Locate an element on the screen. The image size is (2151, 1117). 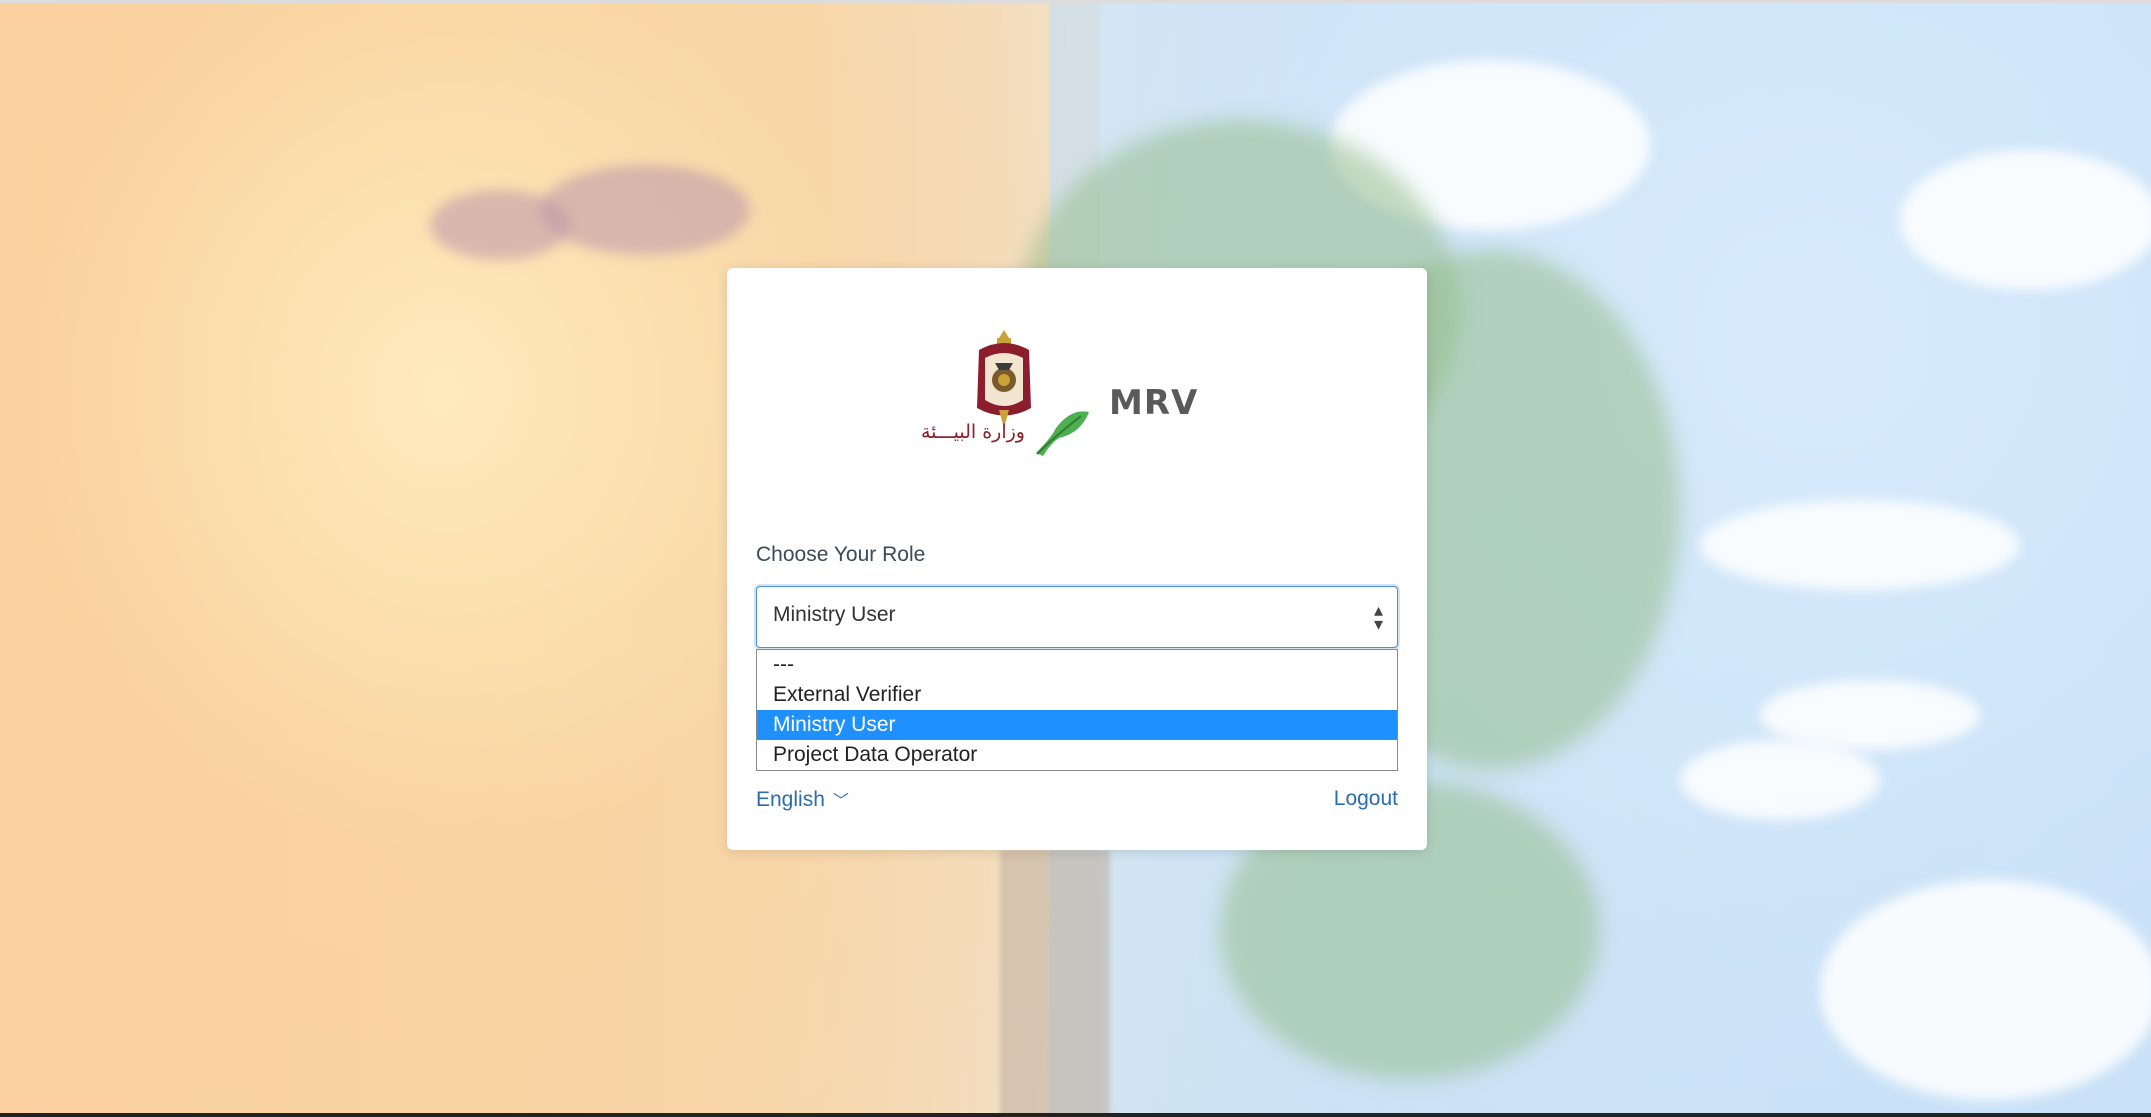
ministry-arabic-name: وزارة البيـــئة is located at coordinates (973, 432).